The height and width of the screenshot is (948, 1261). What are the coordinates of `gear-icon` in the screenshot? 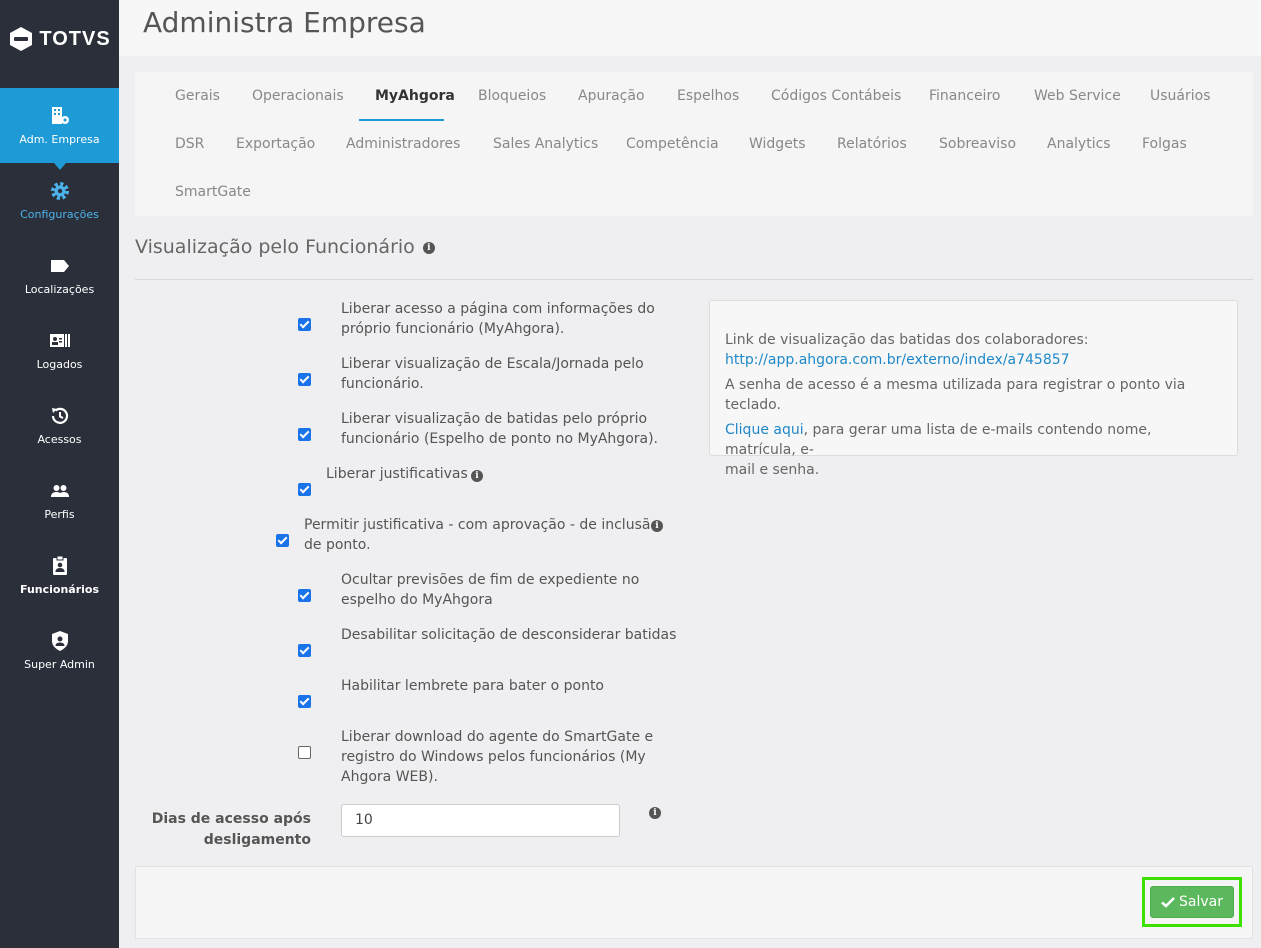 It's located at (59, 191).